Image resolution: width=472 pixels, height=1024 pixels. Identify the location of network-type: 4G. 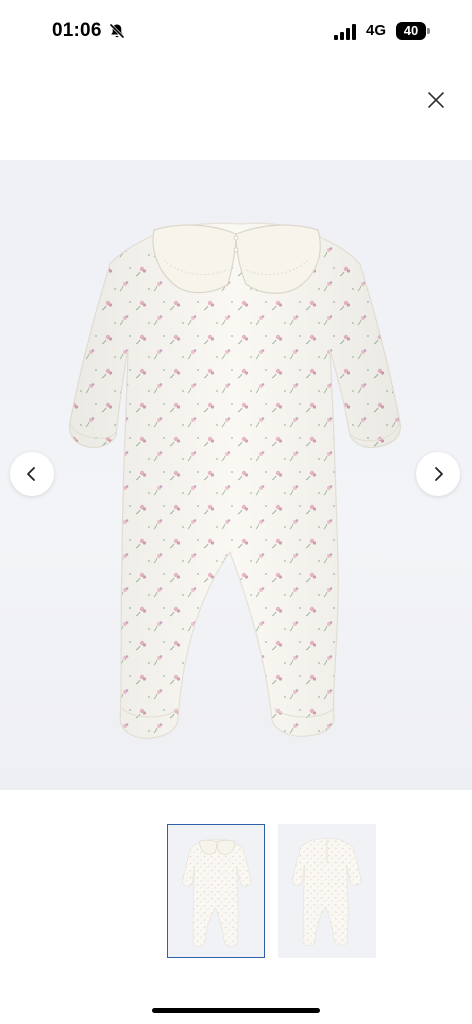
(376, 30).